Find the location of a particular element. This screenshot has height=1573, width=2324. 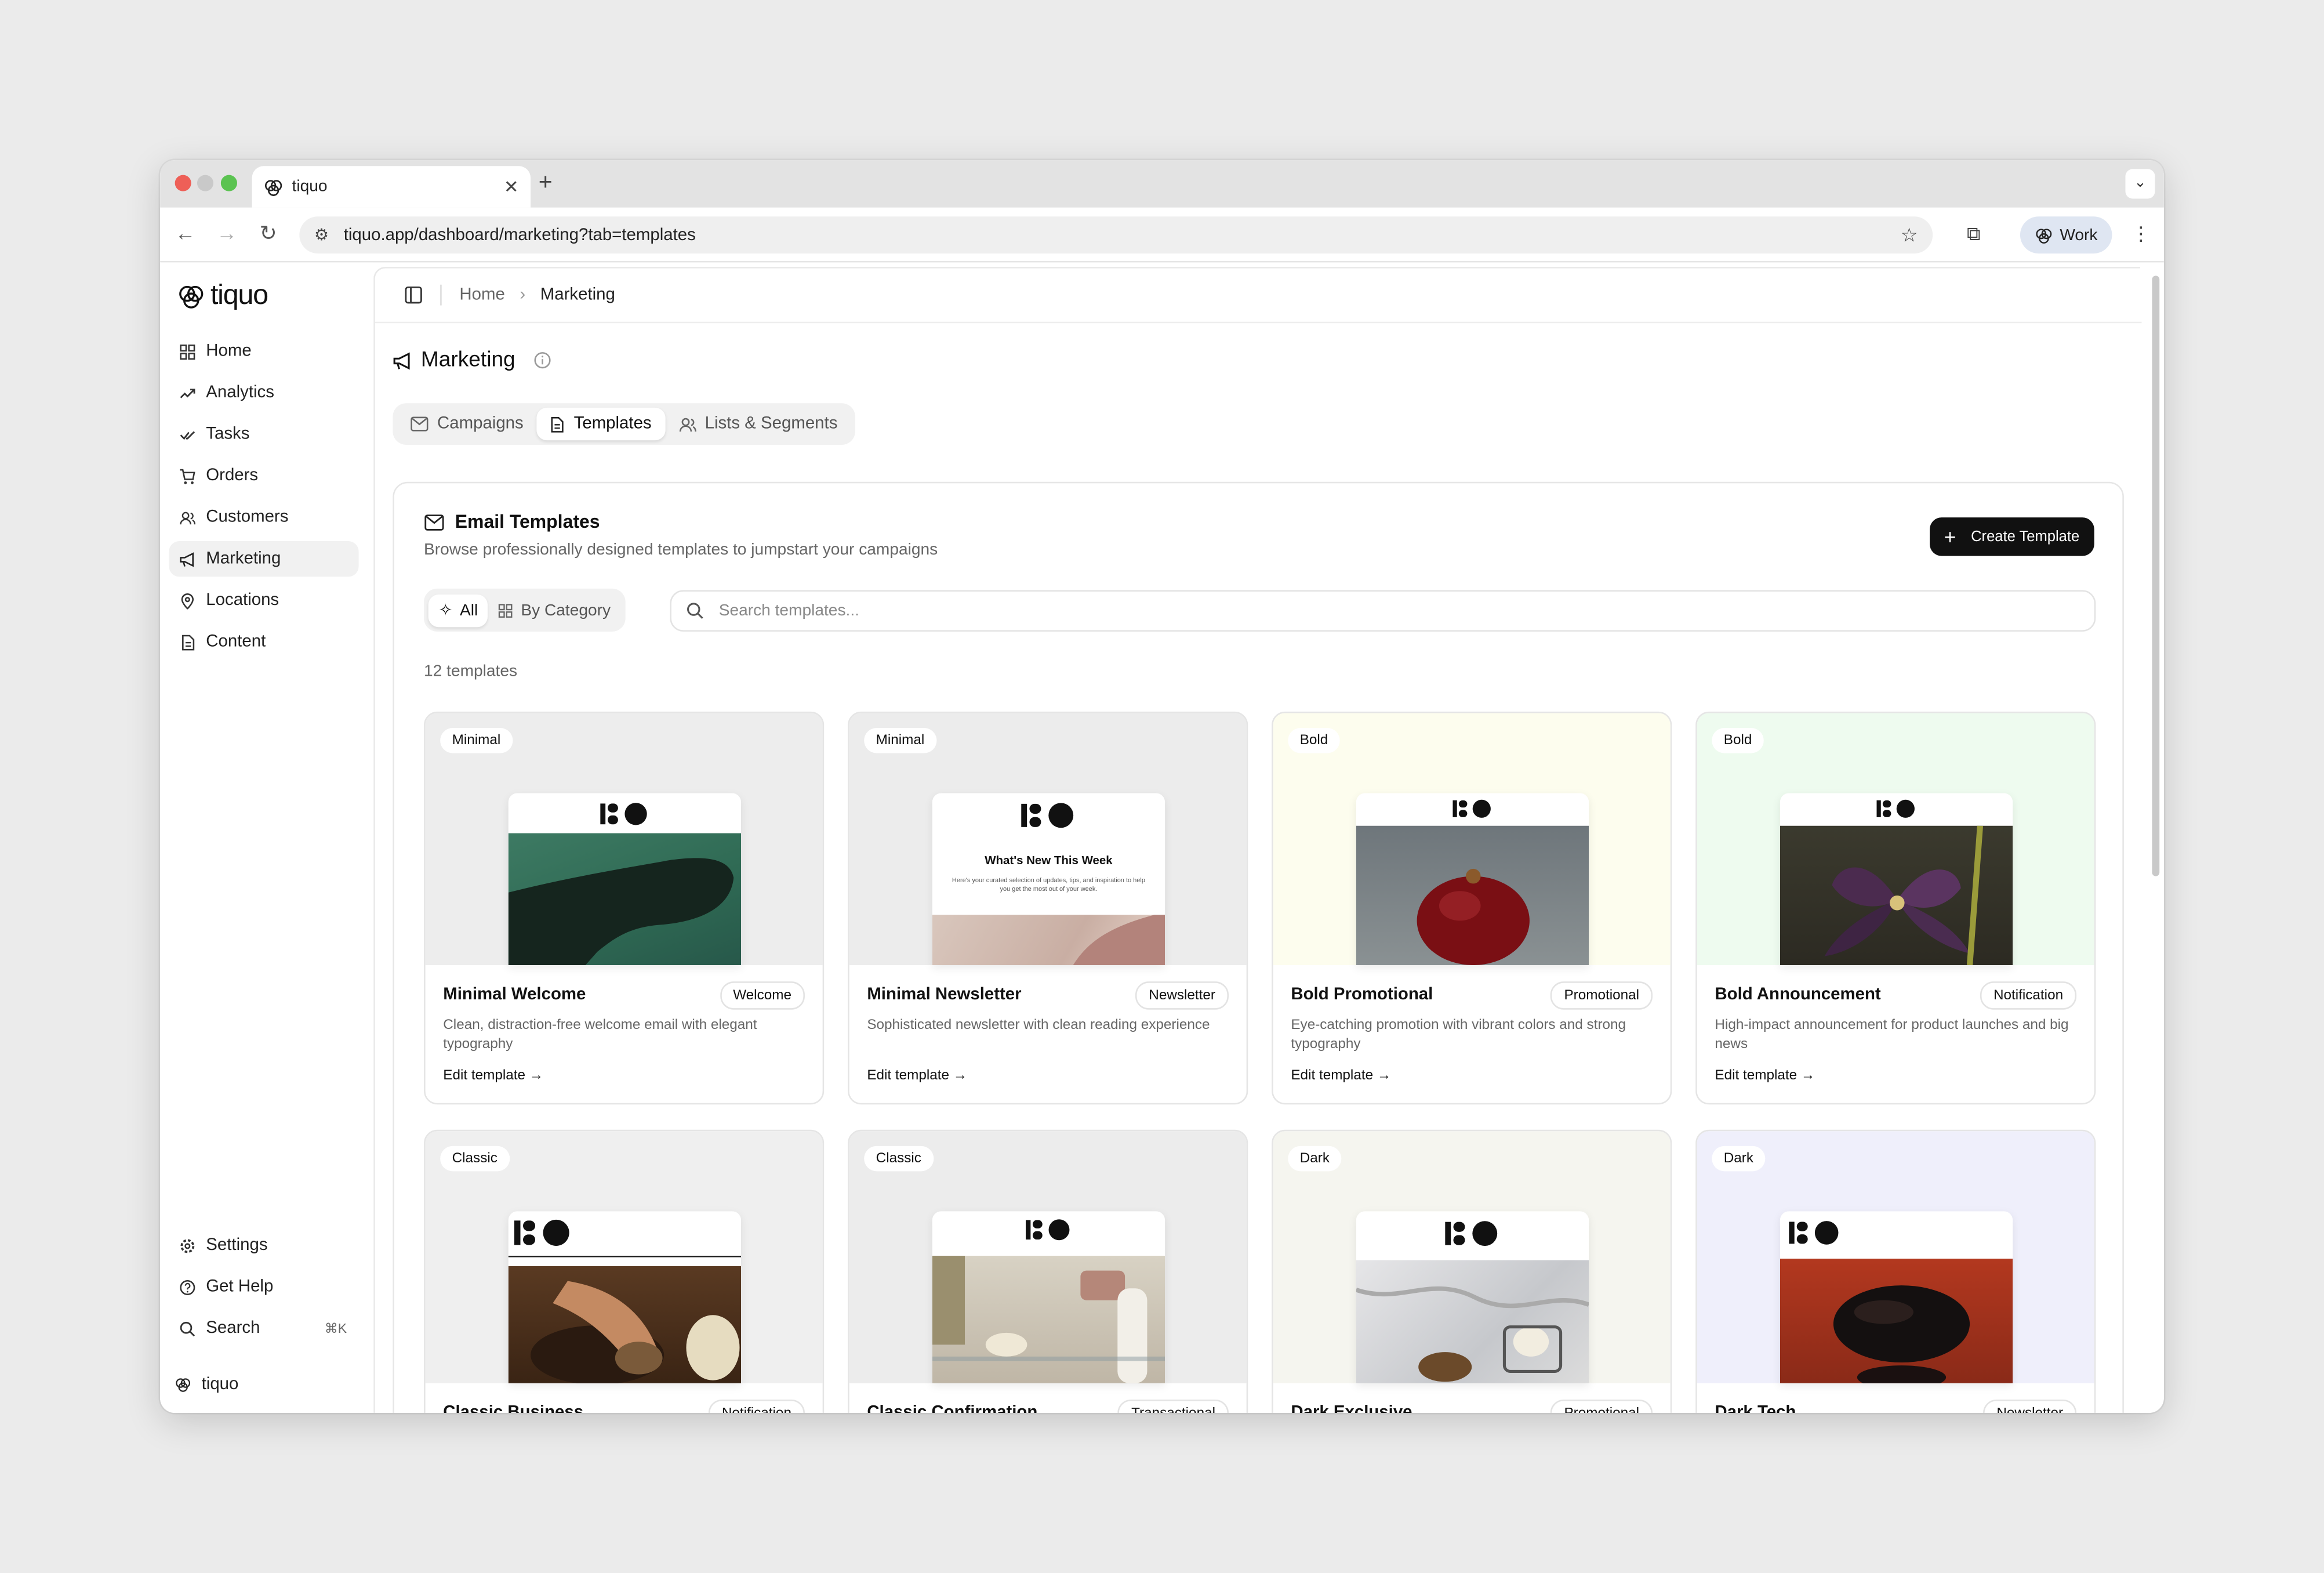

page-scrollbar is located at coordinates (2154, 840).